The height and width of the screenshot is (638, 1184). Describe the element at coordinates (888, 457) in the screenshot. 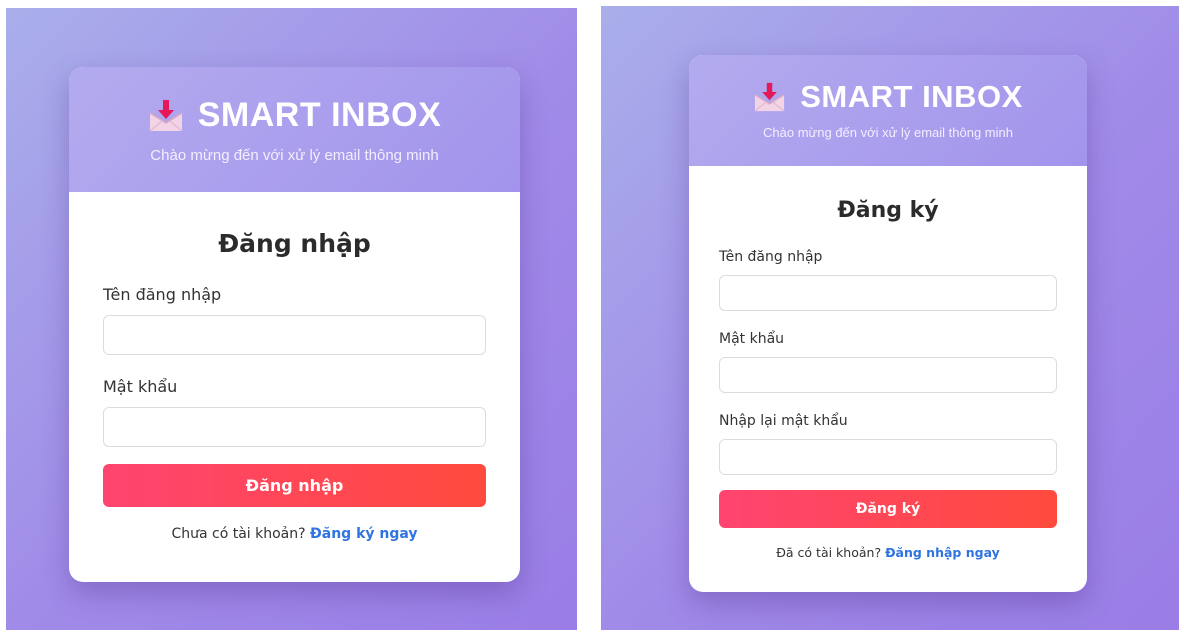

I see `confirm-password-input` at that location.